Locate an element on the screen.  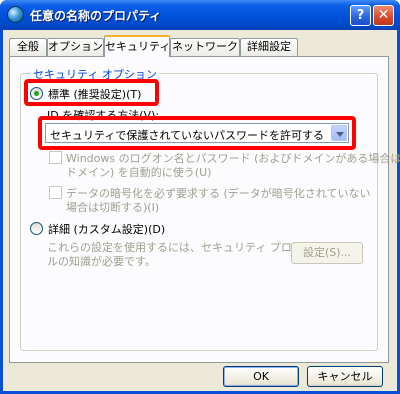
help-button: ? is located at coordinates (360, 15).